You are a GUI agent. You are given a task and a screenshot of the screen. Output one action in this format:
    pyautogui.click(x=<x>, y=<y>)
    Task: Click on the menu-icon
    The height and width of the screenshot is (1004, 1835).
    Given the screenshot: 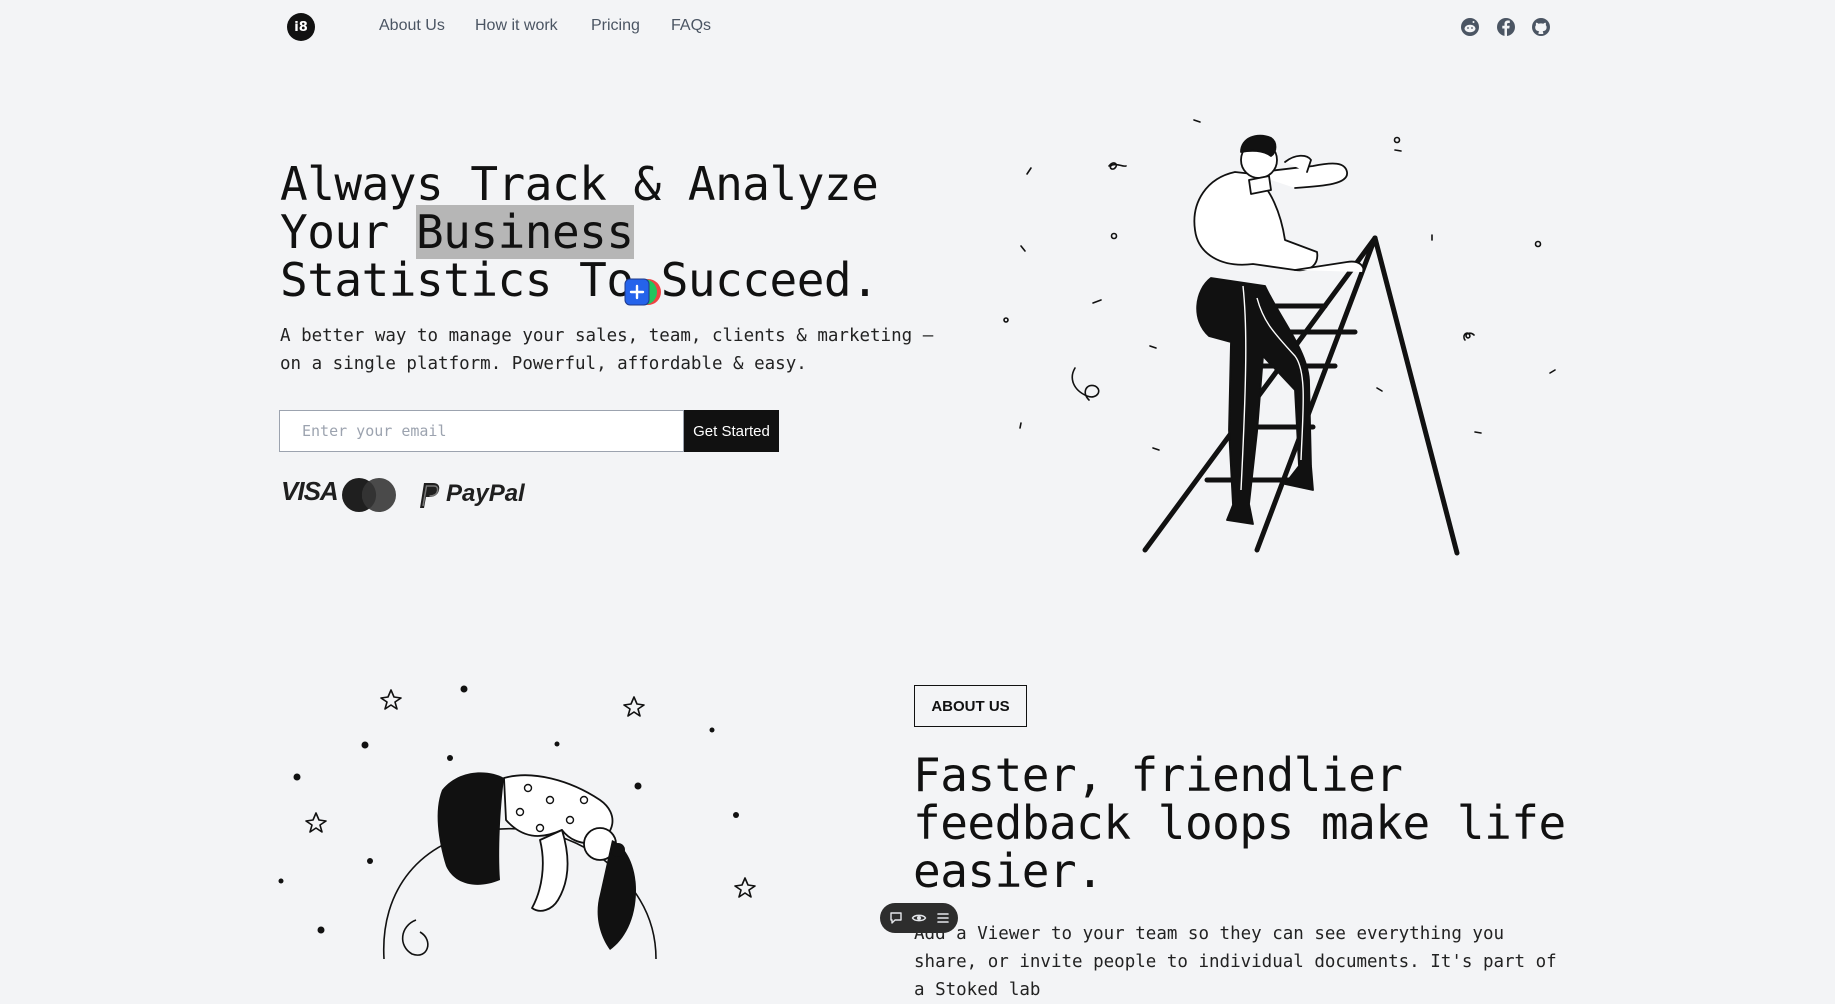 What is the action you would take?
    pyautogui.click(x=943, y=918)
    